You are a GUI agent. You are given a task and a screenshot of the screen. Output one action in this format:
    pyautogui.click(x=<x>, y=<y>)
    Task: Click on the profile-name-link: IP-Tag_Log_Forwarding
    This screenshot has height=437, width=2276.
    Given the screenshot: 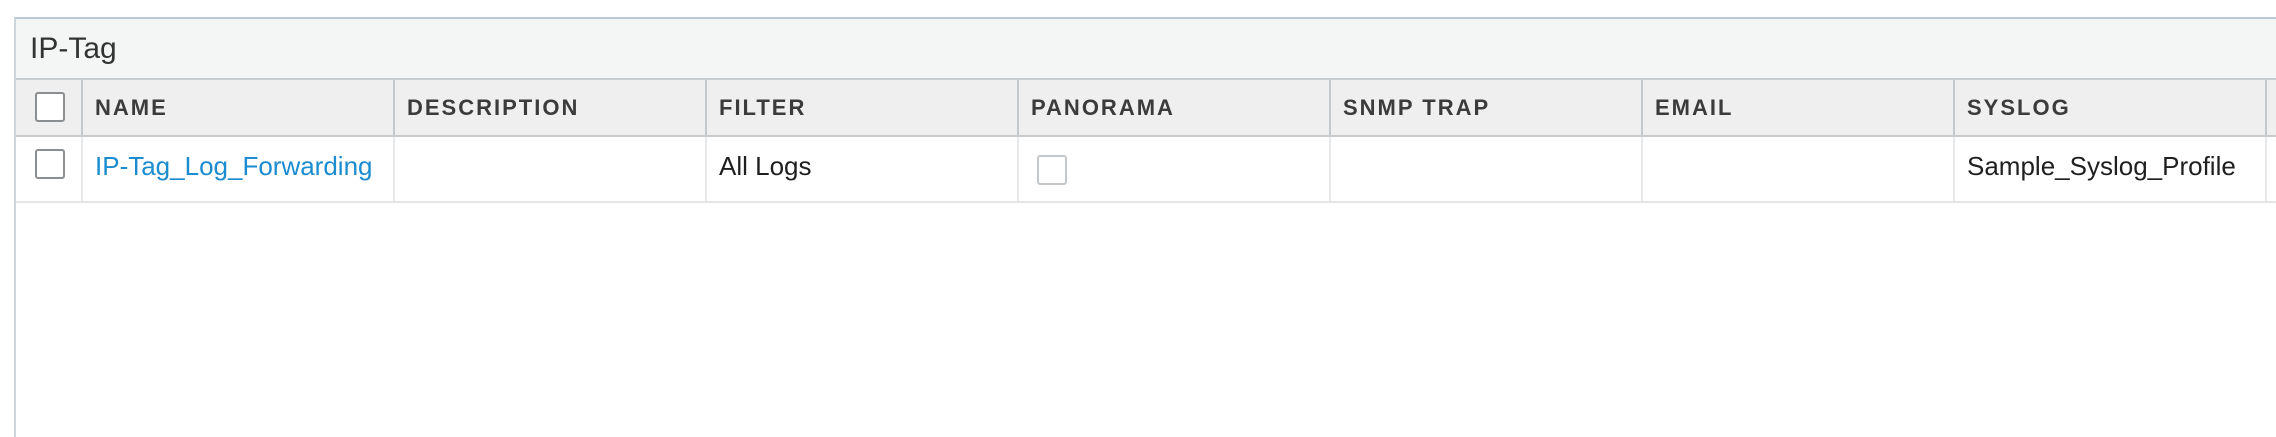 What is the action you would take?
    pyautogui.click(x=234, y=166)
    